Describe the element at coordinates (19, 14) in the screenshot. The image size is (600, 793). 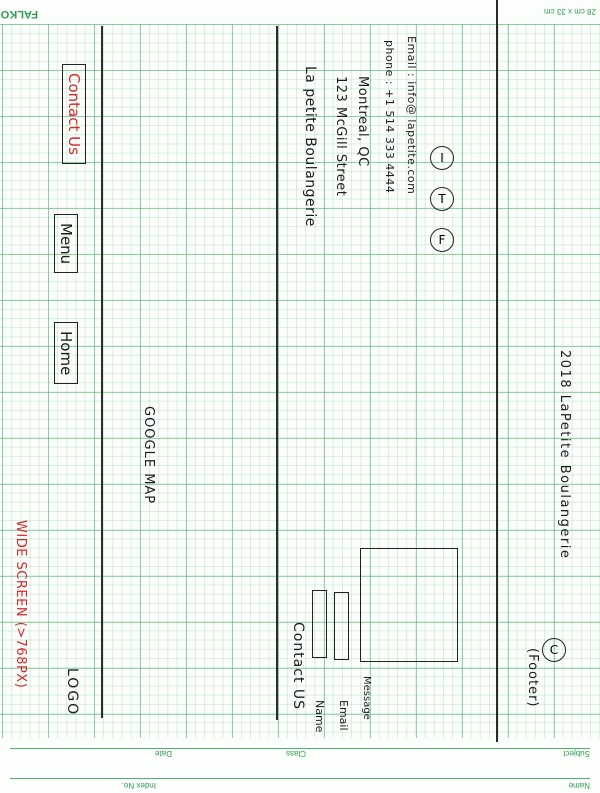
I see `paper-brand: FALKON` at that location.